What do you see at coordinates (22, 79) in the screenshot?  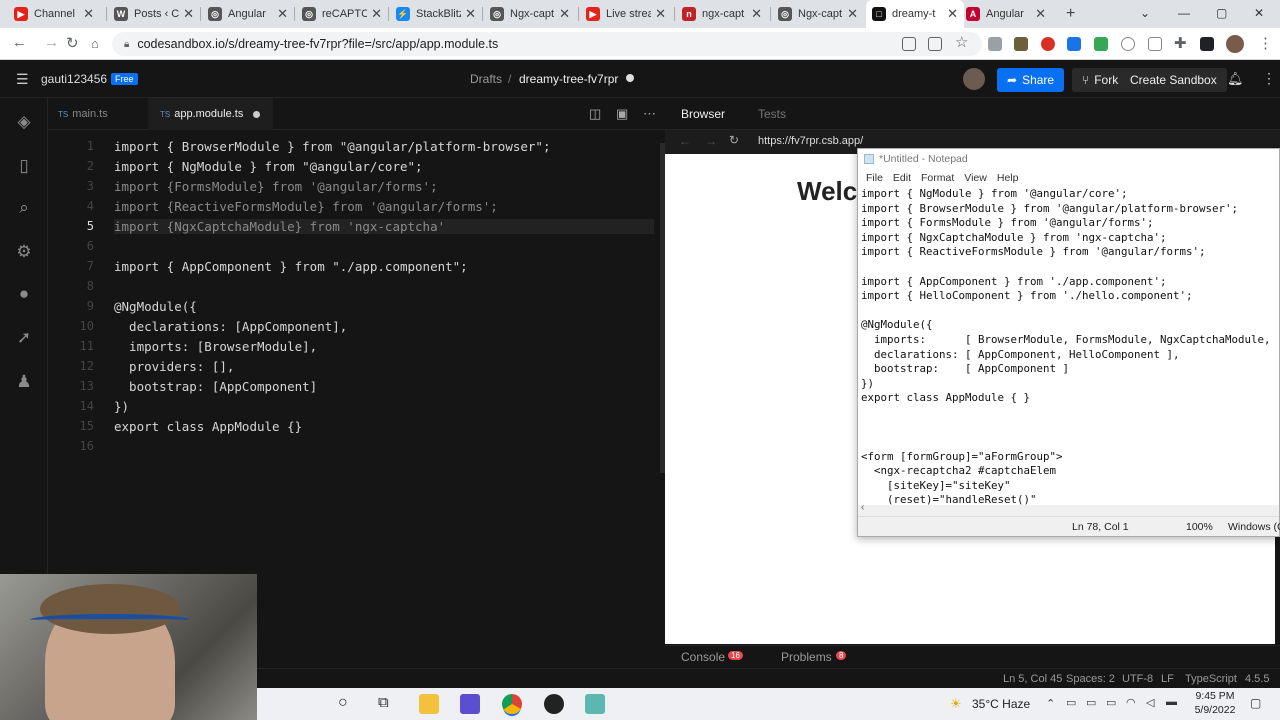 I see `hamburger-icon: ☰` at bounding box center [22, 79].